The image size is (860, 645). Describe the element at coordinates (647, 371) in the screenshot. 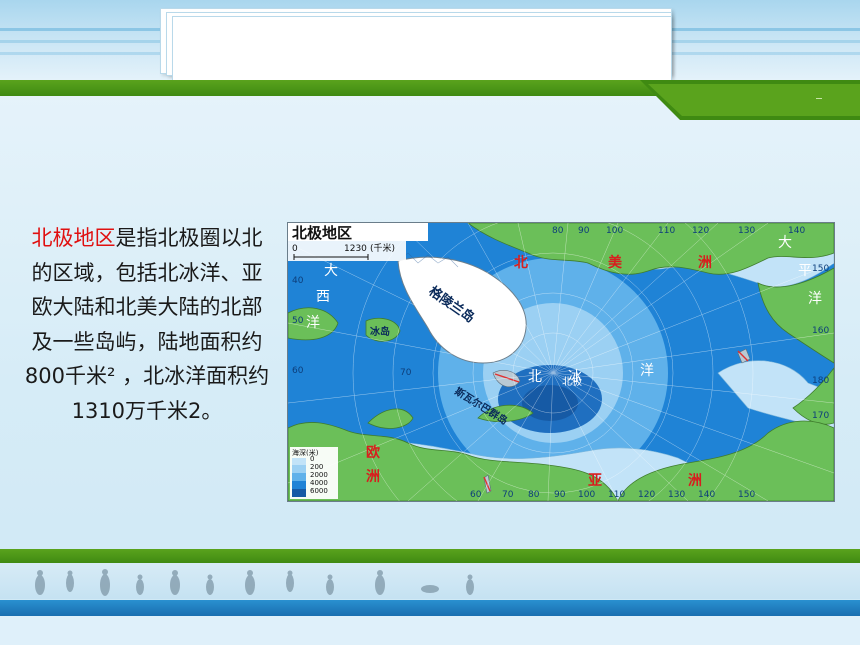

I see `label-arctic-ocean: 洋` at that location.